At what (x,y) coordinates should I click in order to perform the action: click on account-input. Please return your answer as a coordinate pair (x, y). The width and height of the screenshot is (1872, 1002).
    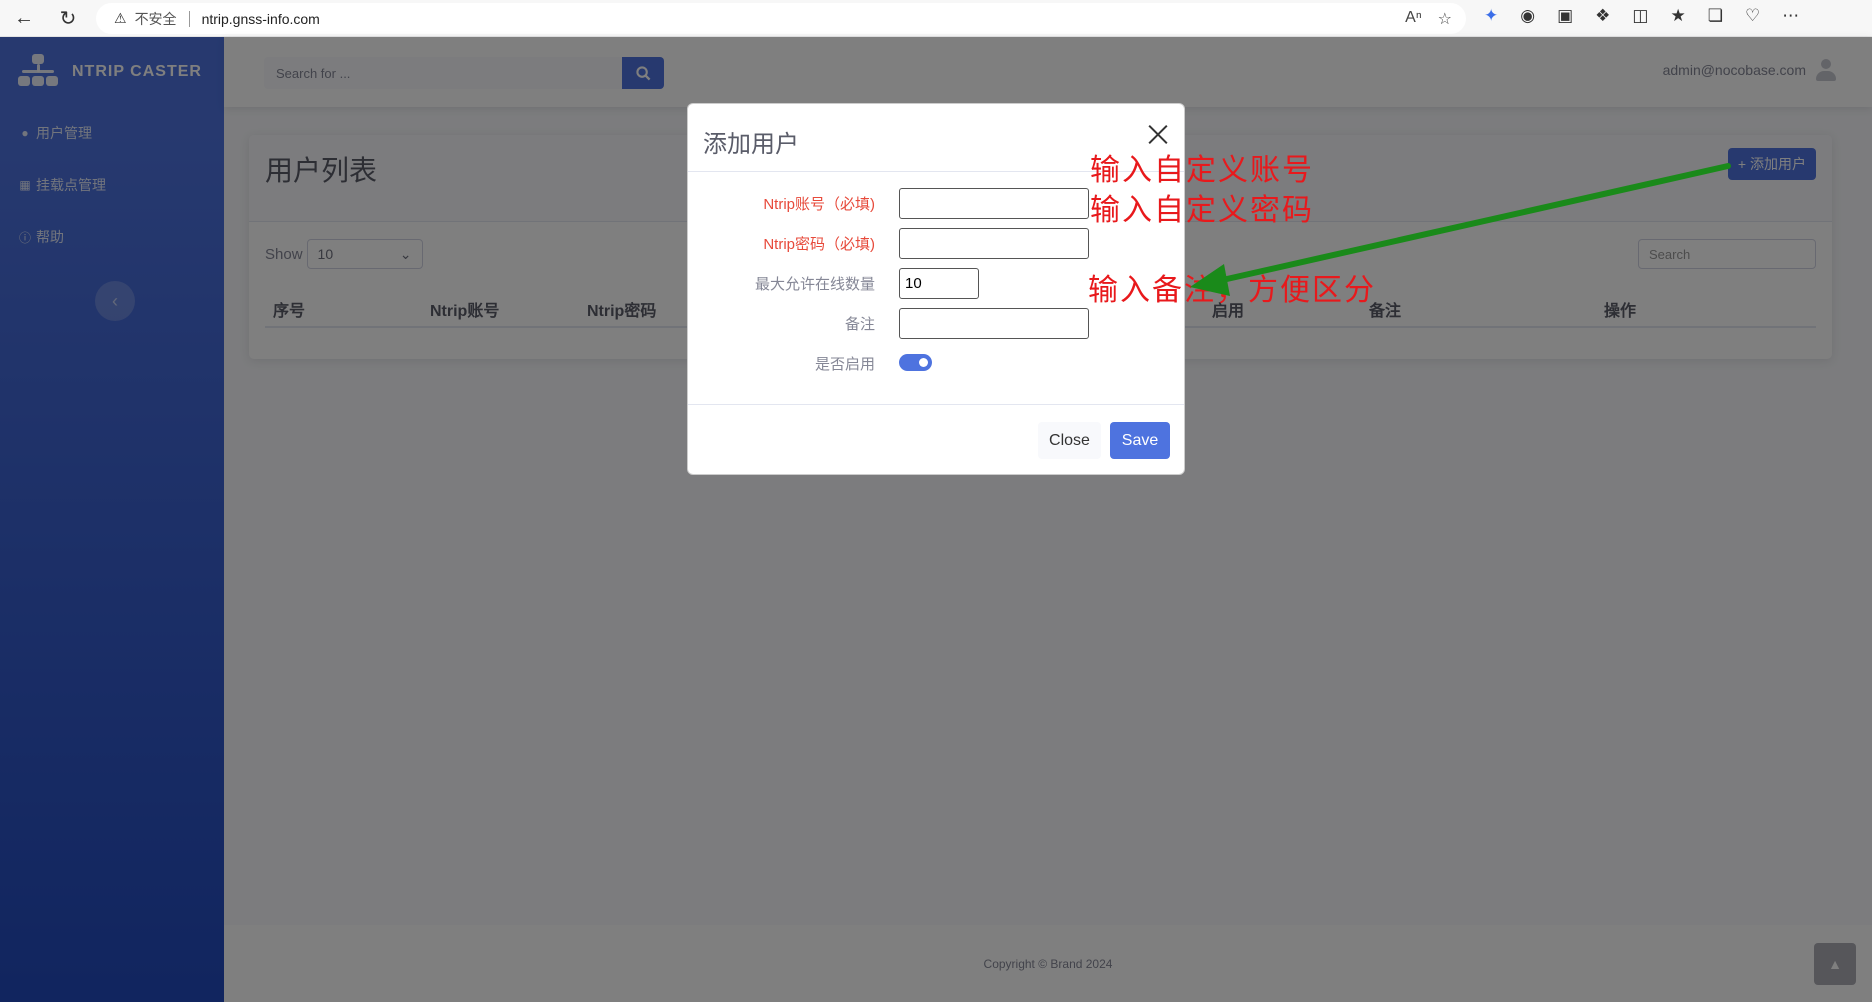
    Looking at the image, I should click on (994, 203).